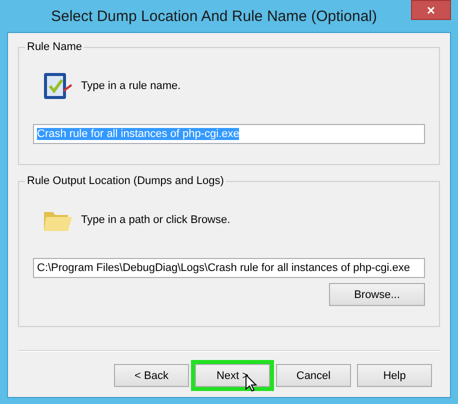 This screenshot has height=404, width=458. What do you see at coordinates (313, 375) in the screenshot?
I see `dialog-button: Cancel` at bounding box center [313, 375].